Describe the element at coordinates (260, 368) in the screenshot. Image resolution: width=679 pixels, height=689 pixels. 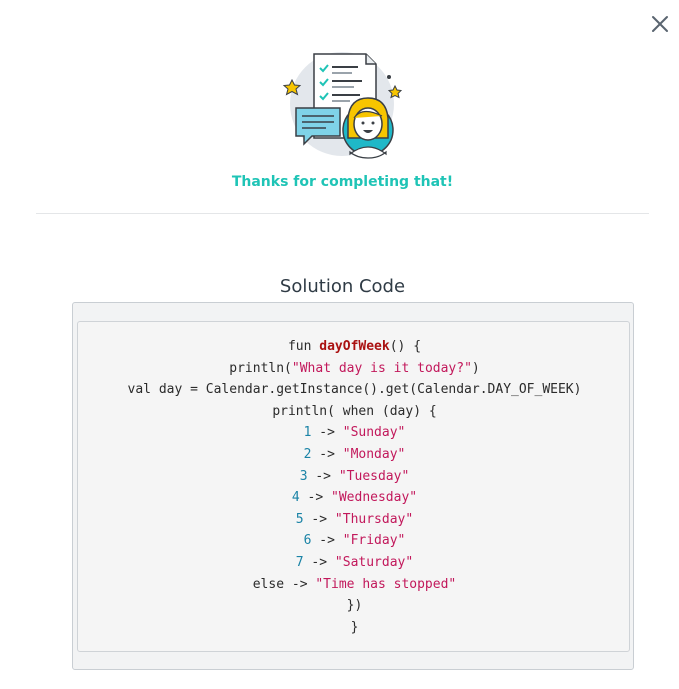
I see `code-text-fragment: println(` at that location.